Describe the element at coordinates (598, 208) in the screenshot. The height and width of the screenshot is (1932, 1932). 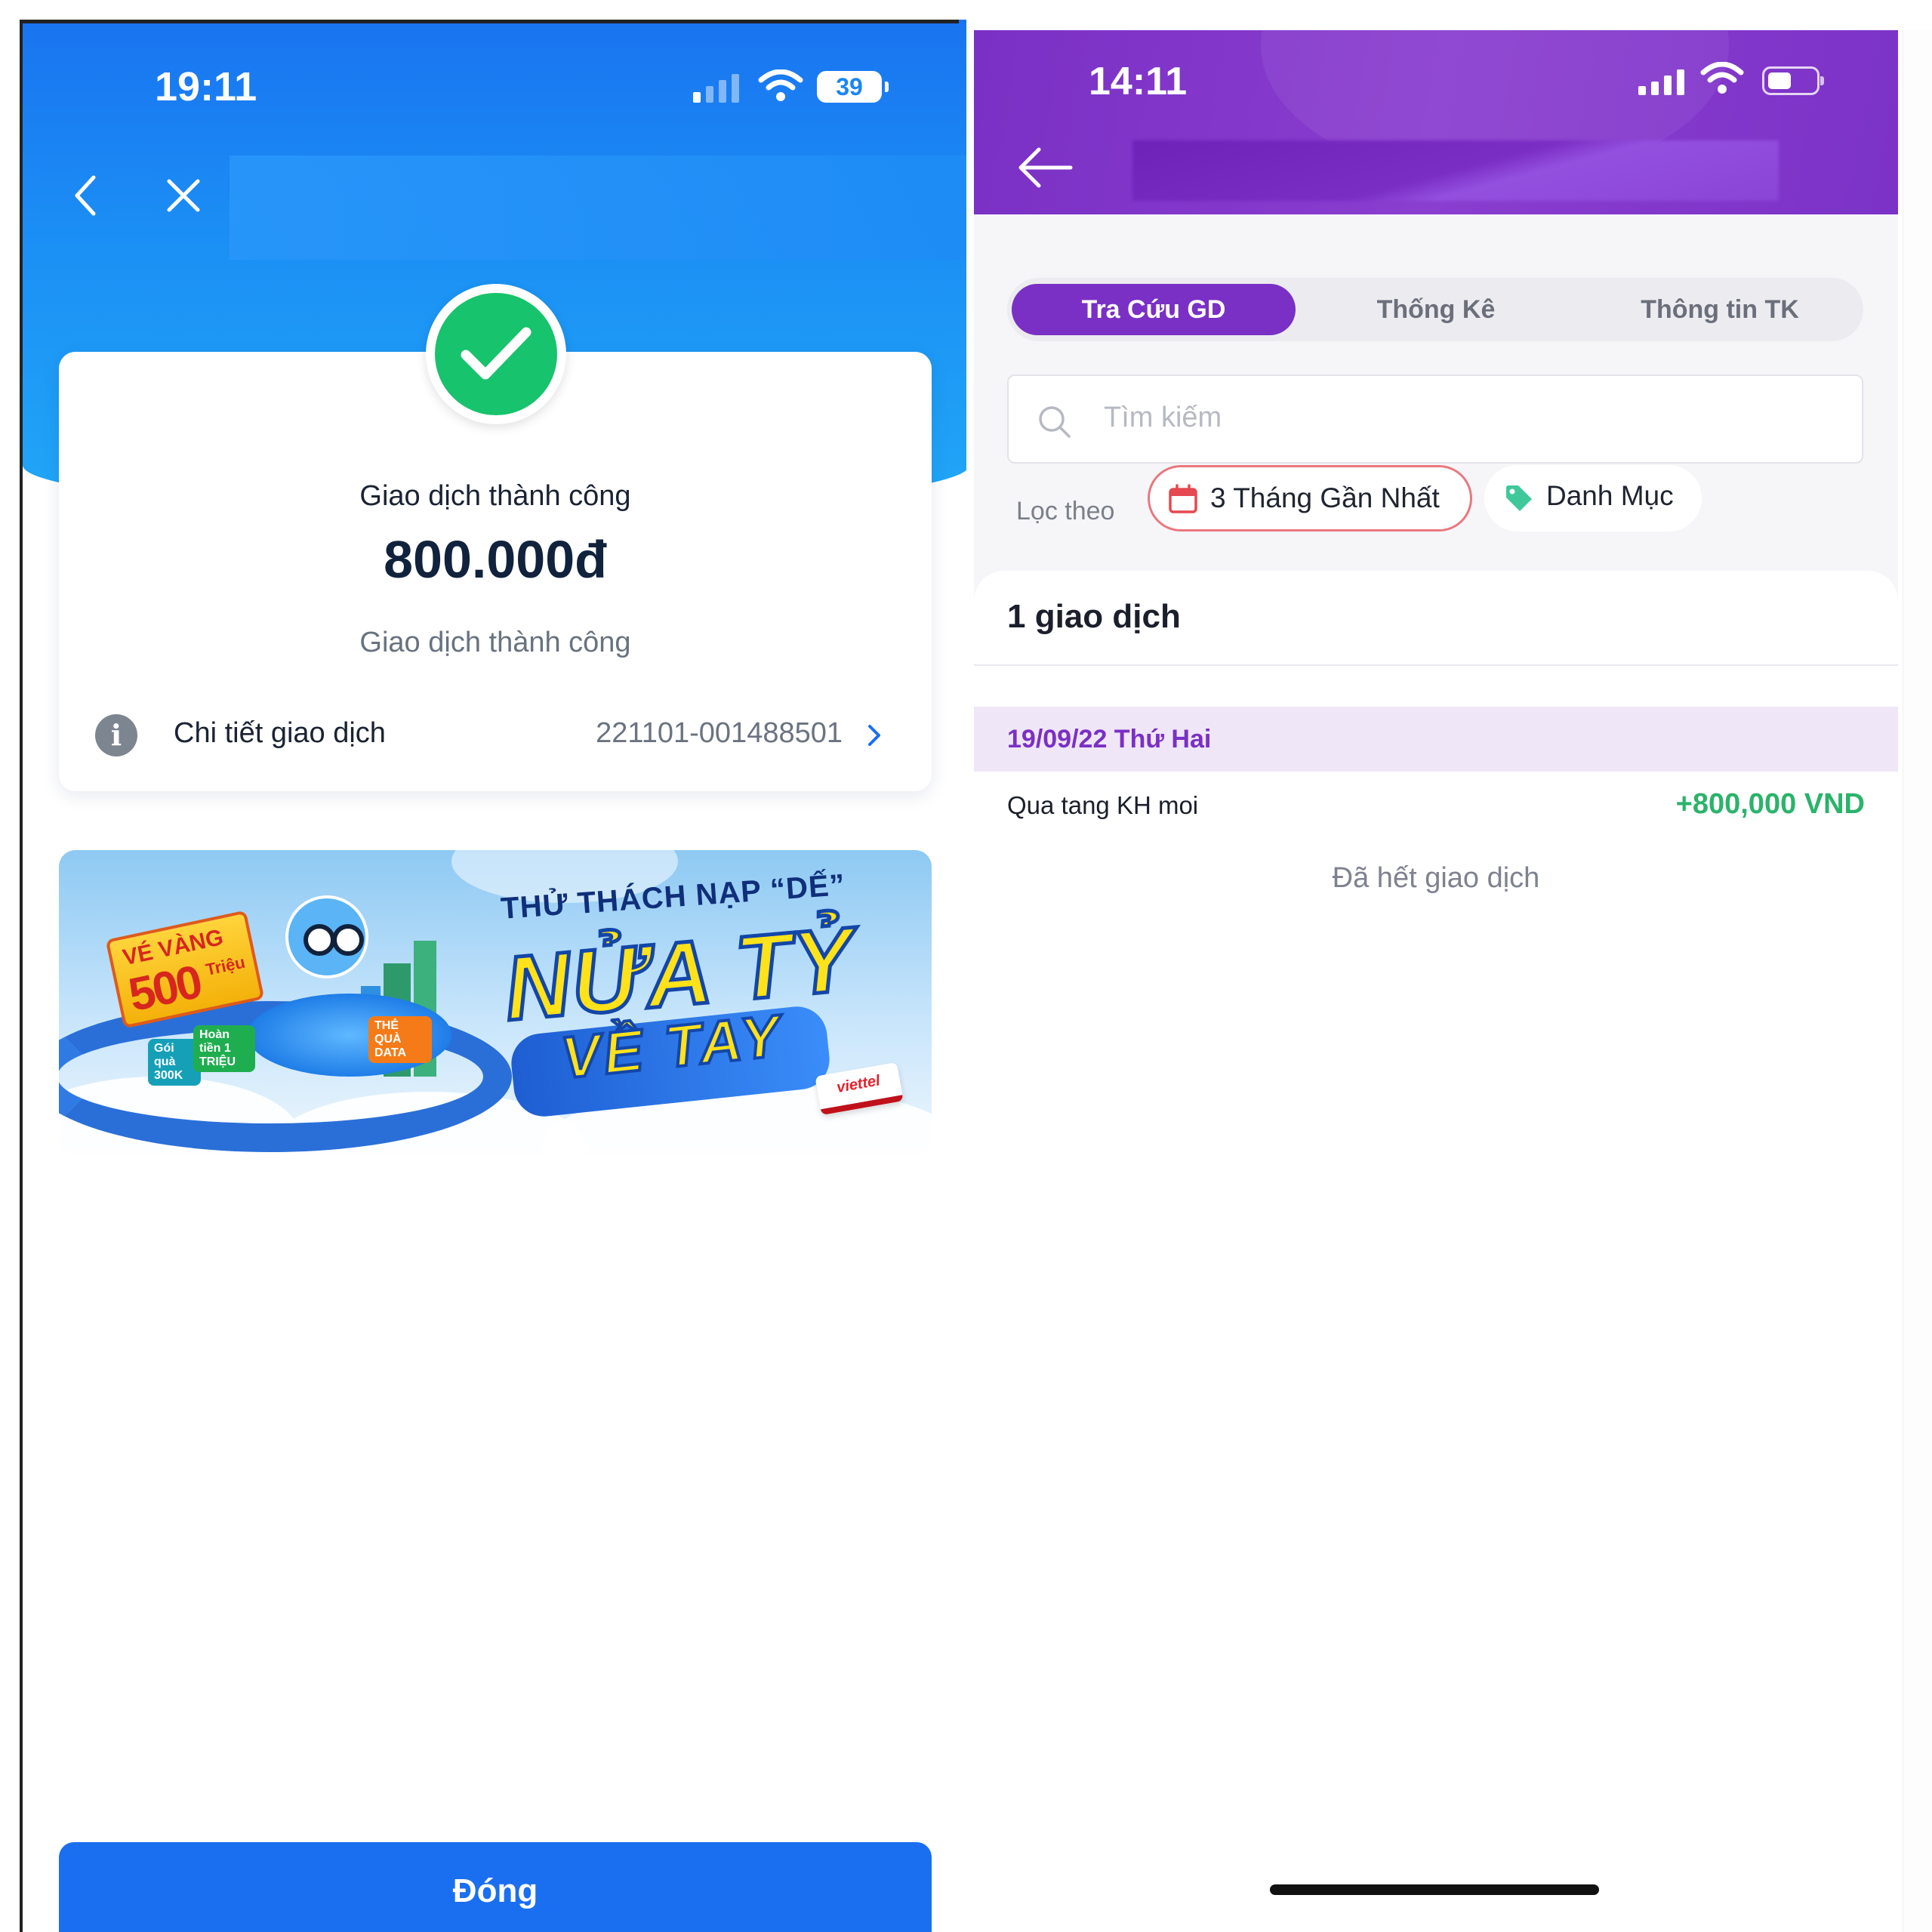
I see `redacted-header-title` at that location.